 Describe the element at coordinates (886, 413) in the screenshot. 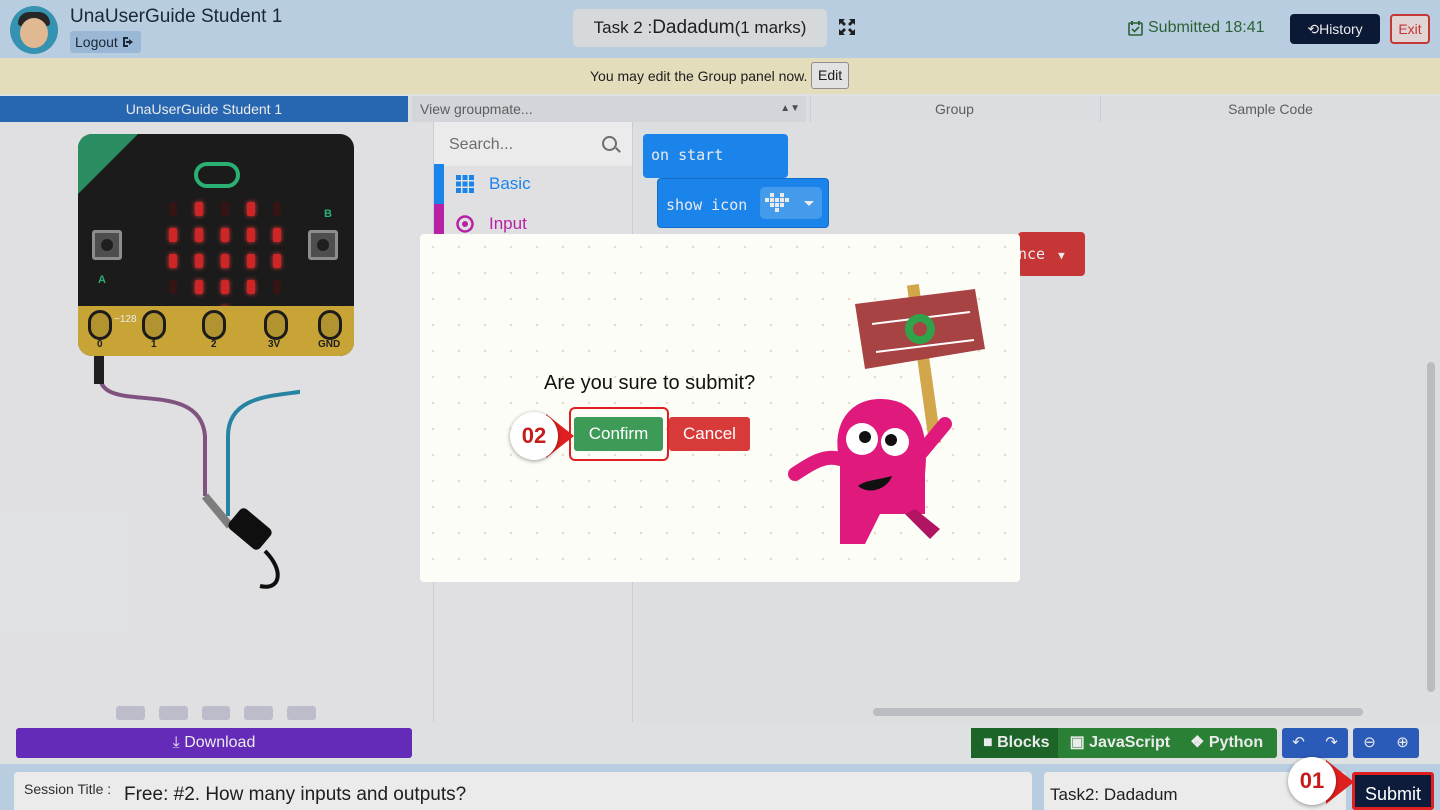

I see `mascot-illustration` at that location.